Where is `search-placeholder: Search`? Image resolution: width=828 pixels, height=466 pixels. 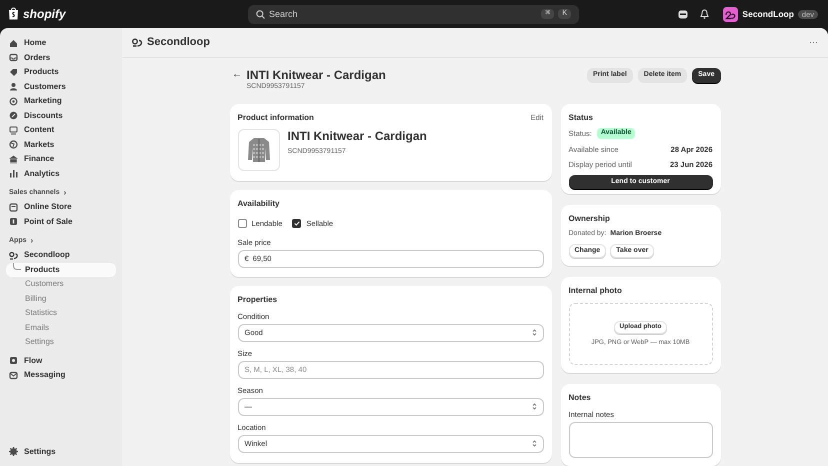 search-placeholder: Search is located at coordinates (283, 14).